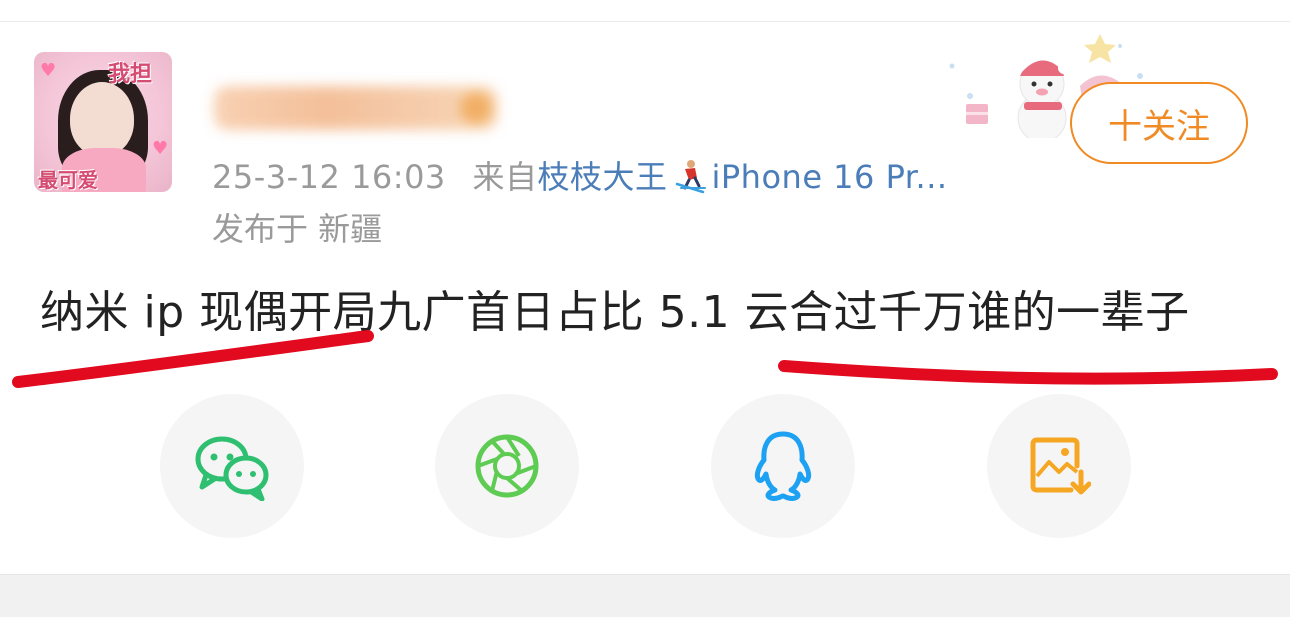 The image size is (1290, 617). Describe the element at coordinates (645, 595) in the screenshot. I see `bottom-separator` at that location.